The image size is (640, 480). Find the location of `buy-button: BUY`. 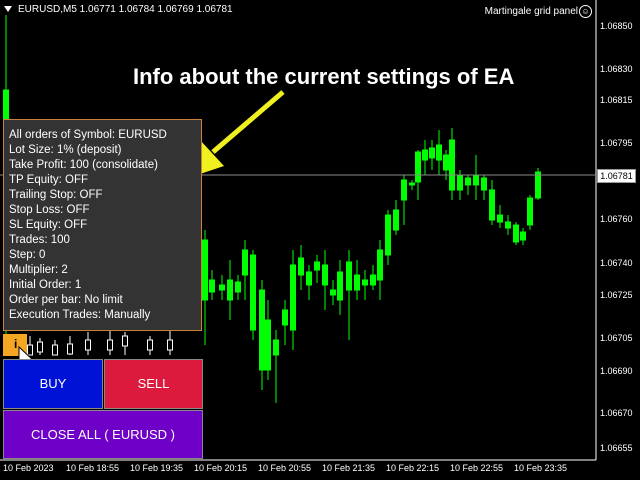

buy-button: BUY is located at coordinates (53, 384).